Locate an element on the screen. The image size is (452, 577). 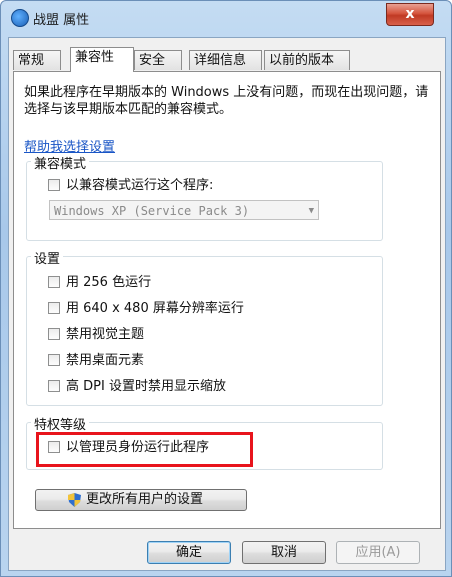
apply-button: 应用(A) is located at coordinates (378, 552).